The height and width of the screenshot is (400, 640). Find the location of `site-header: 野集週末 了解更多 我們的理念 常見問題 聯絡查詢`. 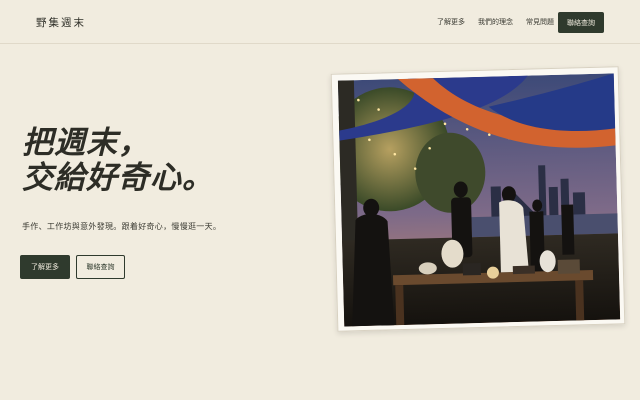

site-header: 野集週末 了解更多 我們的理念 常見問題 聯絡查詢 is located at coordinates (320, 22).